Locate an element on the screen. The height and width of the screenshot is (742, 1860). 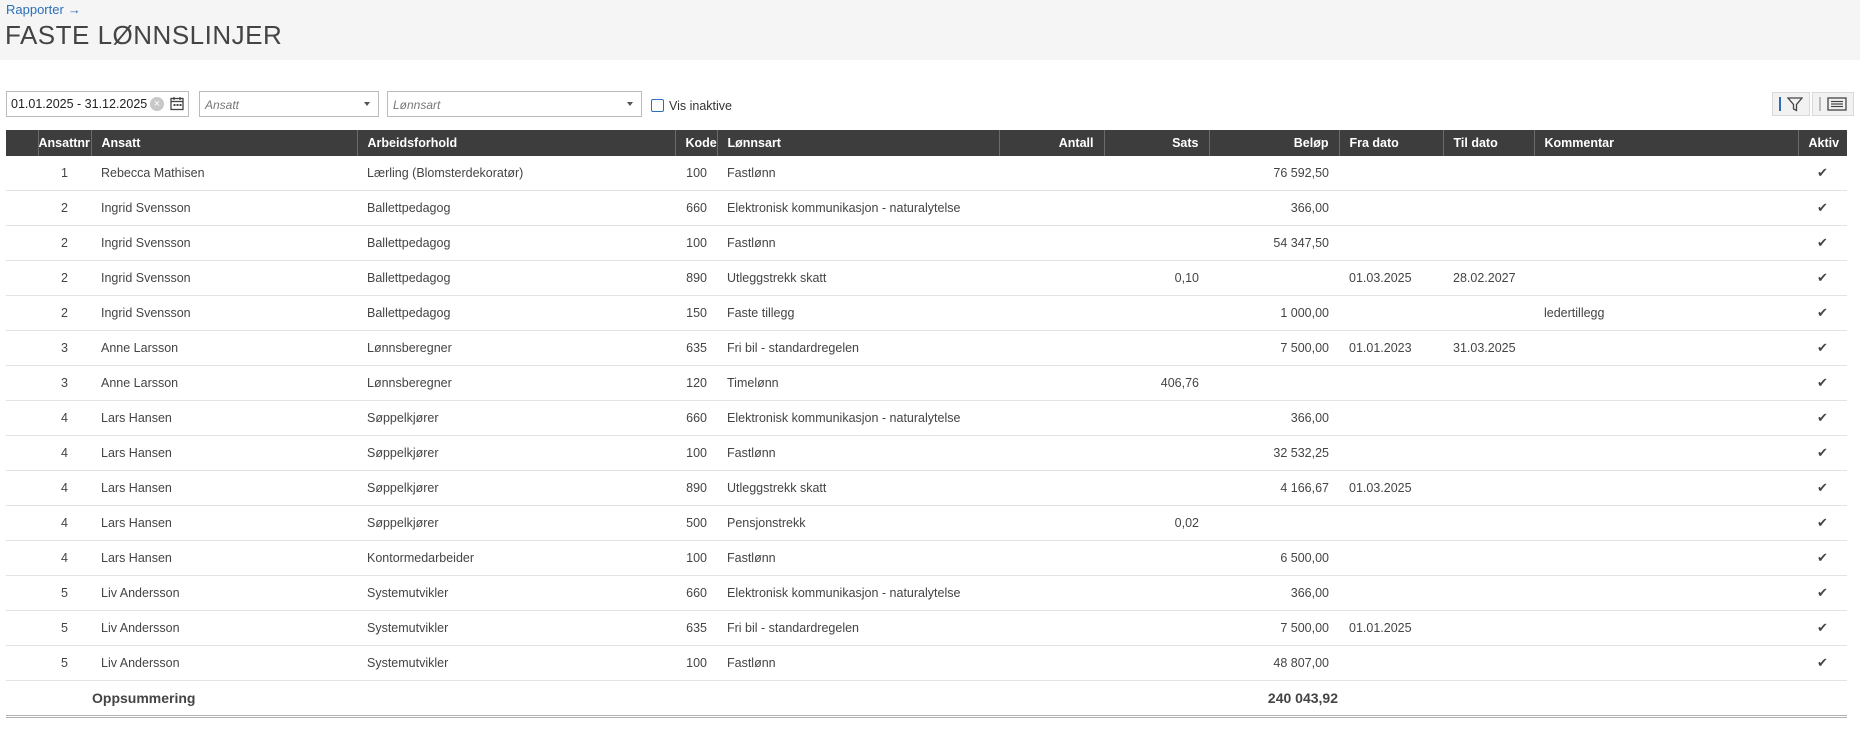
sats-cell: 0,02 is located at coordinates (1156, 523).